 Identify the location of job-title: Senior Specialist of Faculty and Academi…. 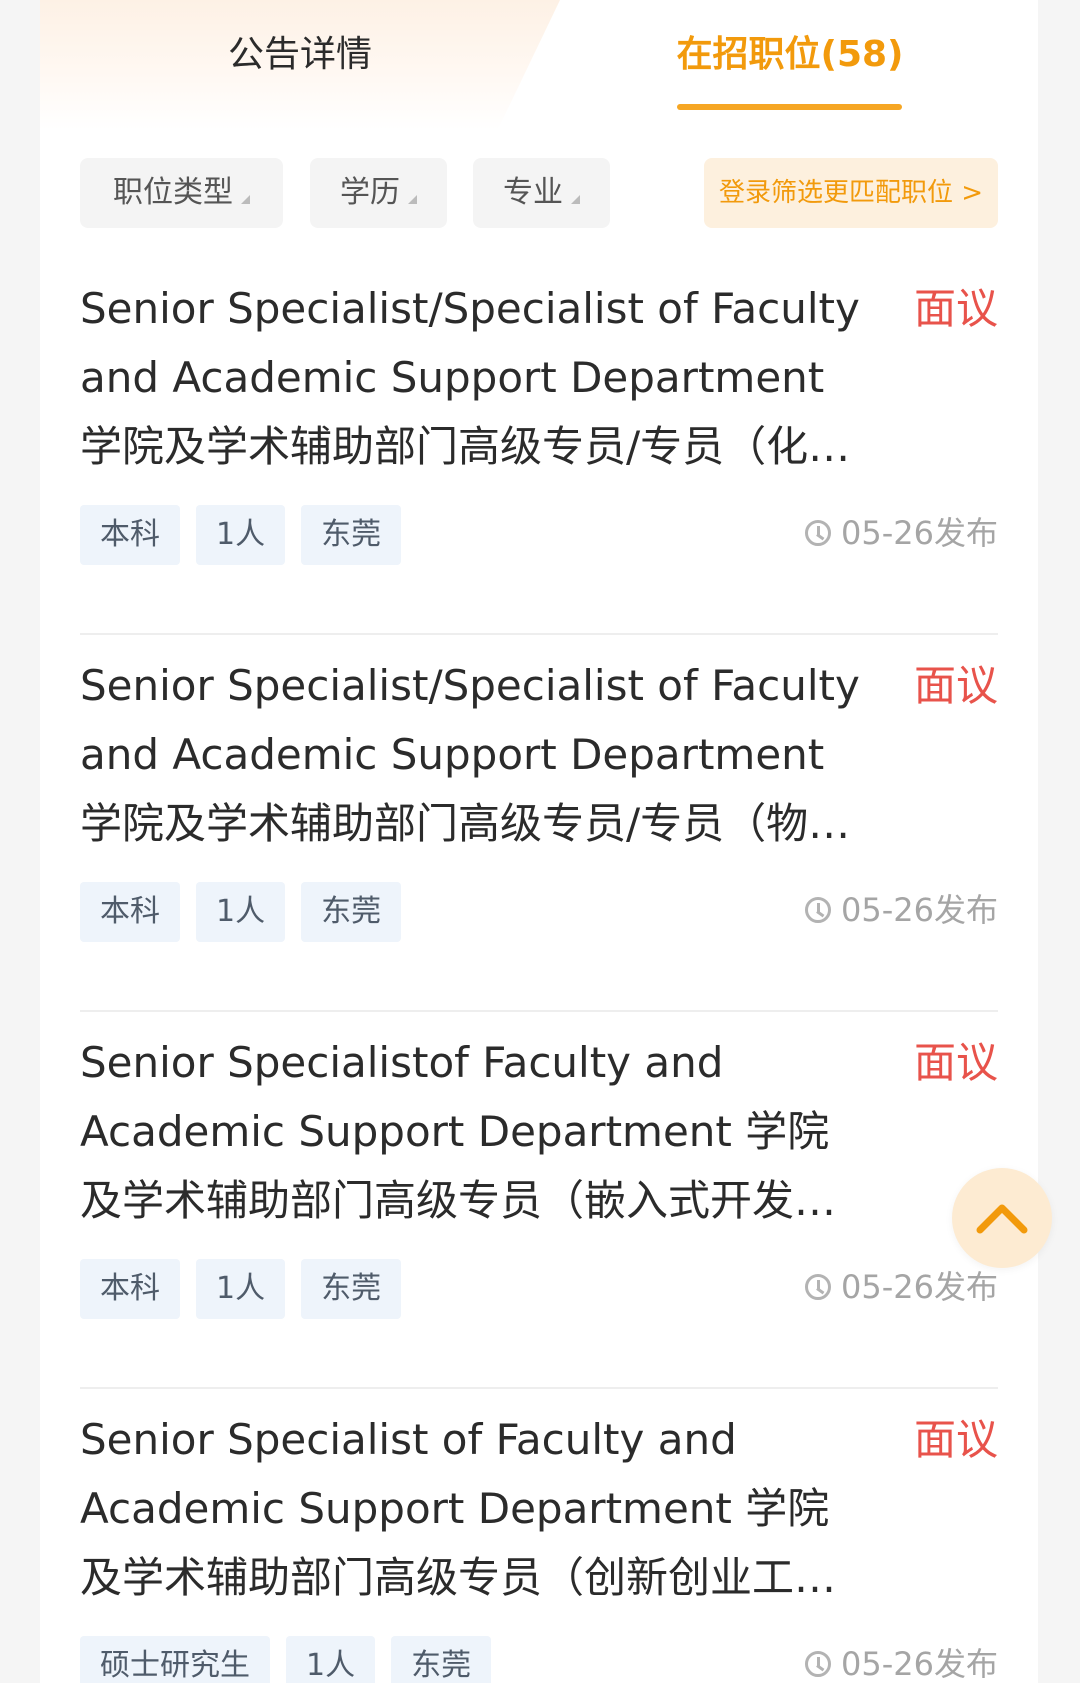
(475, 1508).